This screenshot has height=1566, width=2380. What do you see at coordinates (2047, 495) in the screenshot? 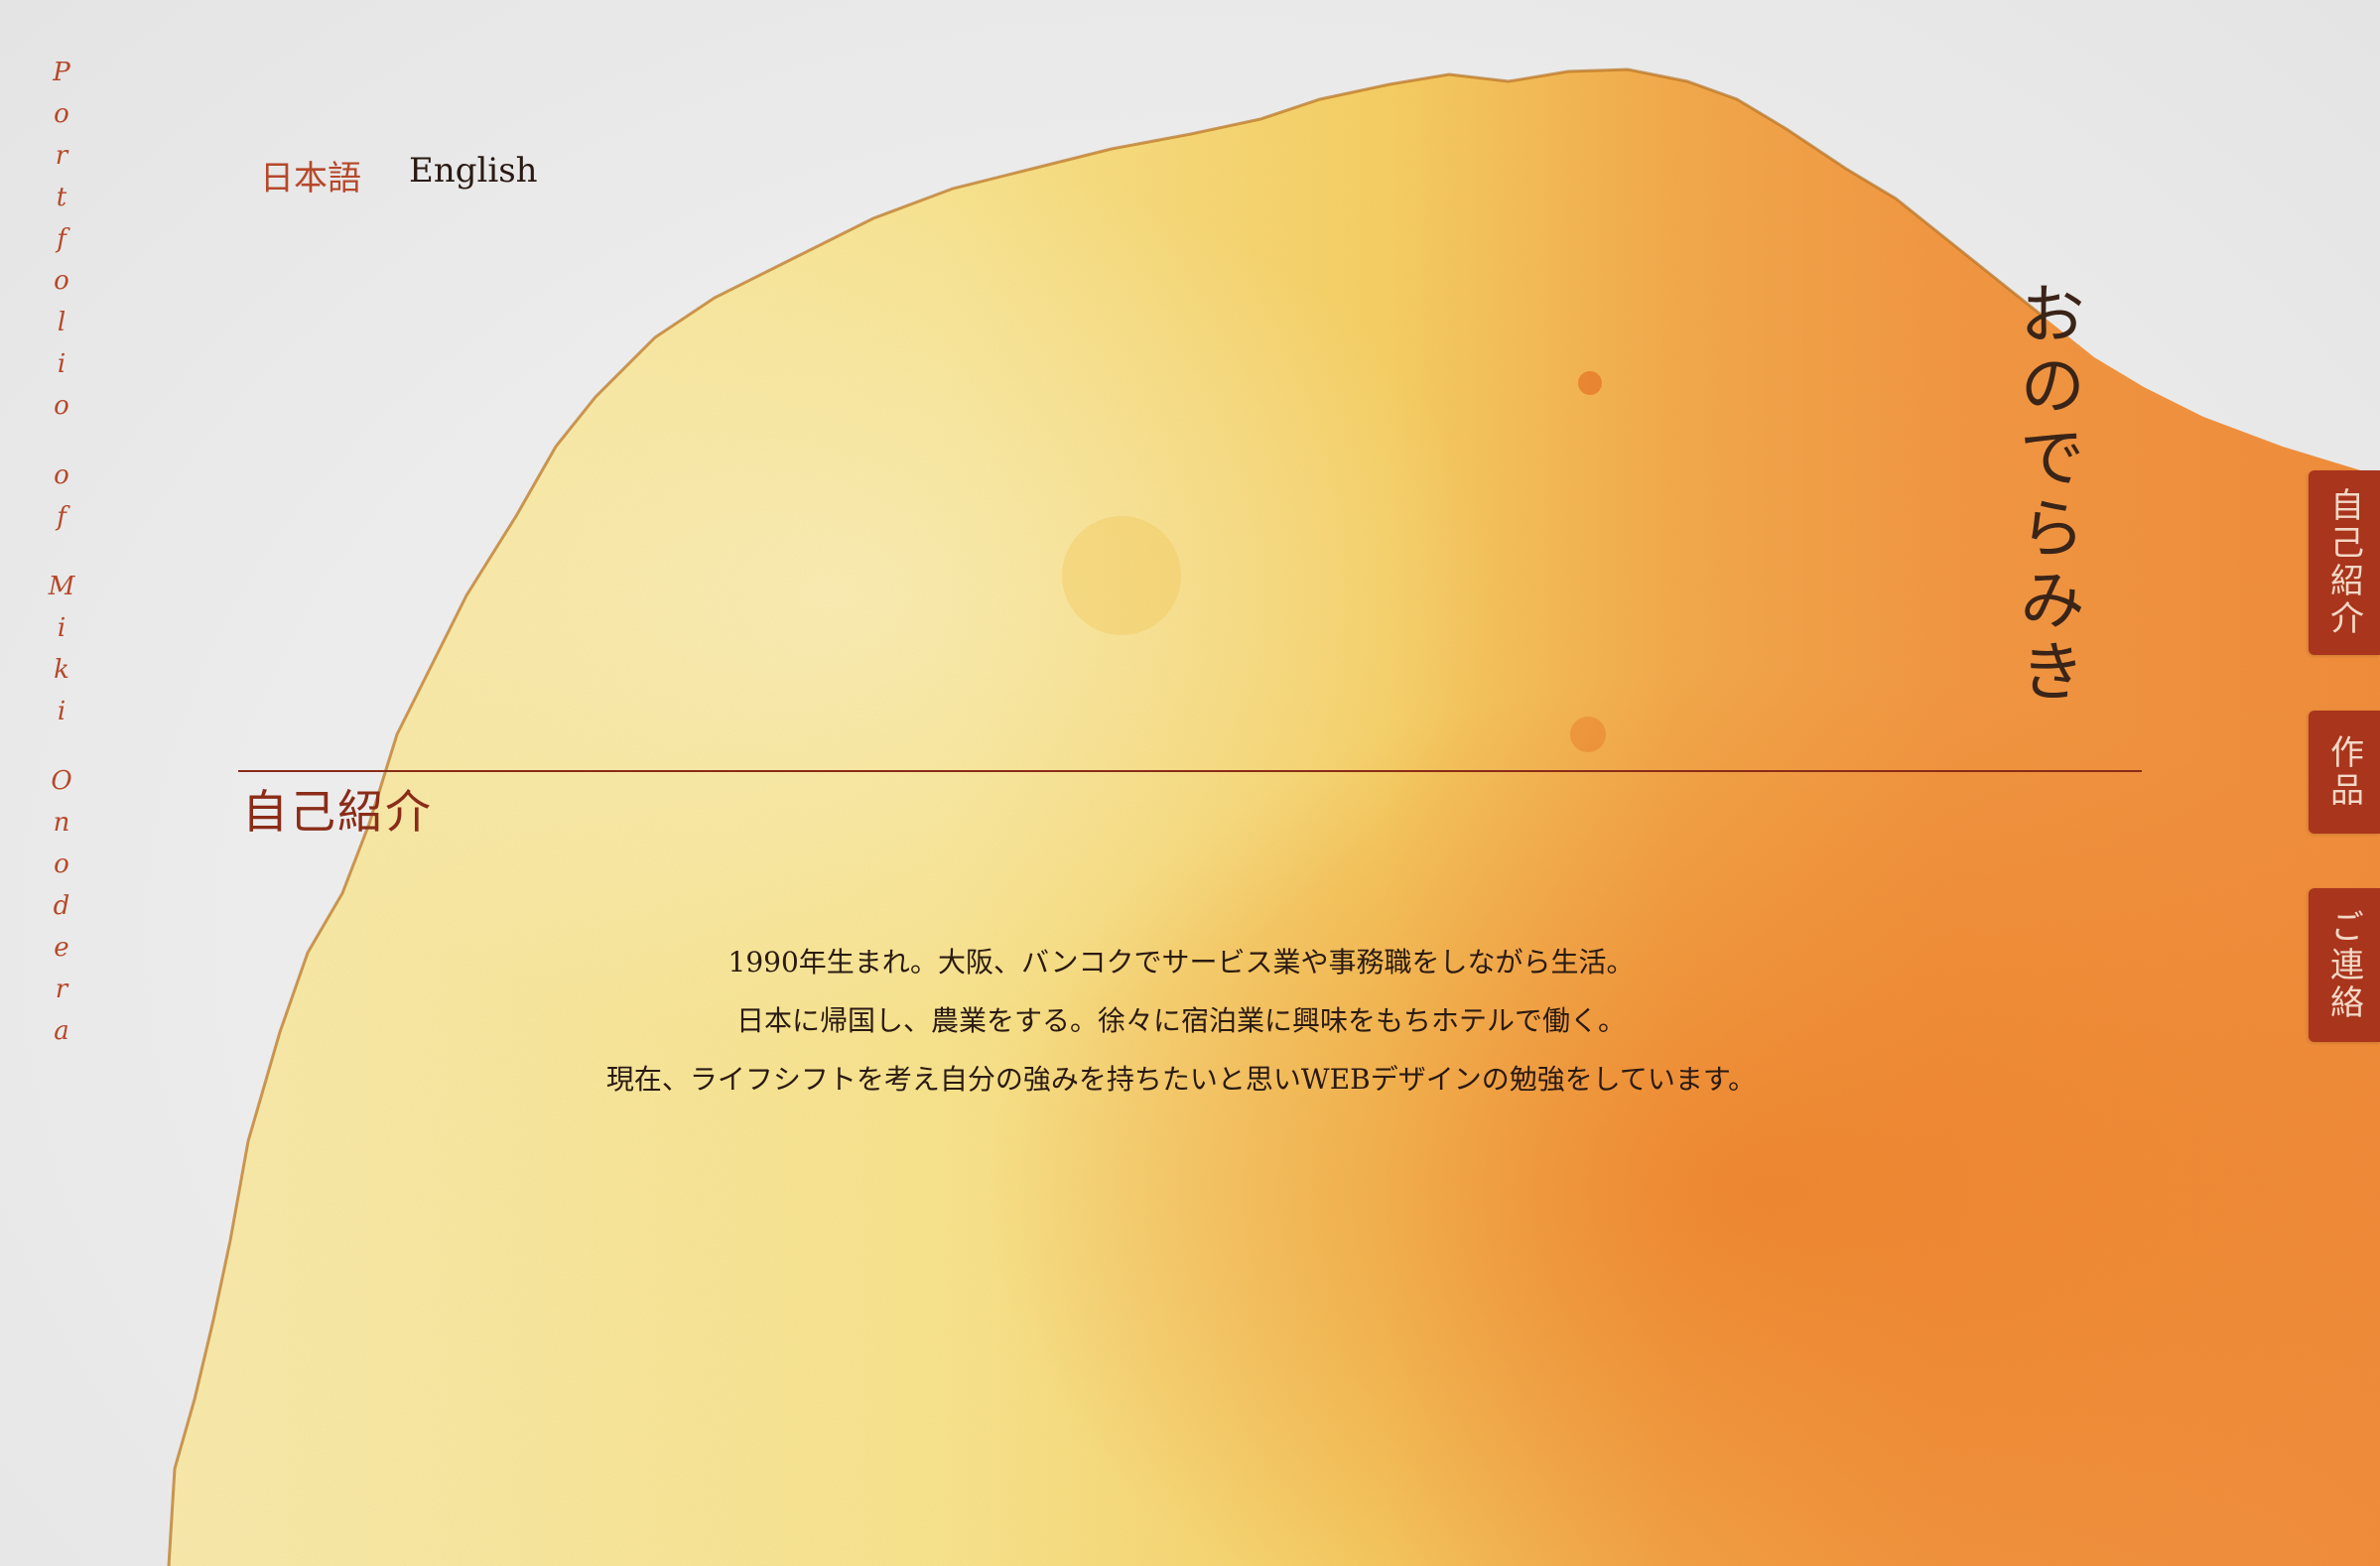
I see `author-name: おのでらみき` at bounding box center [2047, 495].